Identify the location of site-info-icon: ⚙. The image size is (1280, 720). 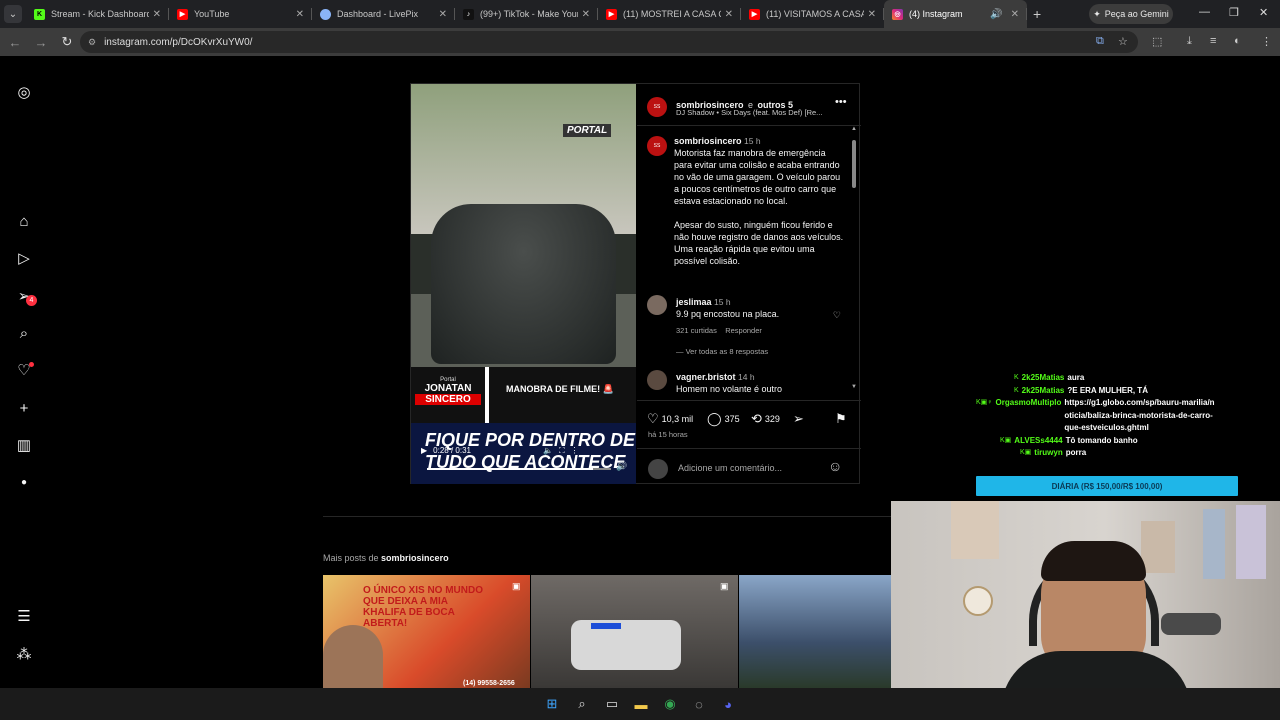
(92, 42).